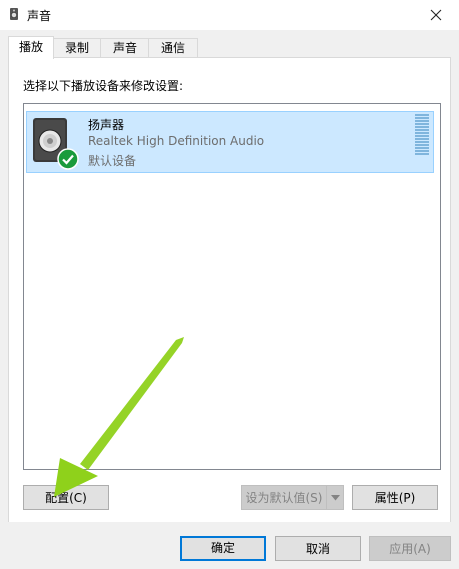  What do you see at coordinates (318, 548) in the screenshot?
I see `cancel-button: 取消` at bounding box center [318, 548].